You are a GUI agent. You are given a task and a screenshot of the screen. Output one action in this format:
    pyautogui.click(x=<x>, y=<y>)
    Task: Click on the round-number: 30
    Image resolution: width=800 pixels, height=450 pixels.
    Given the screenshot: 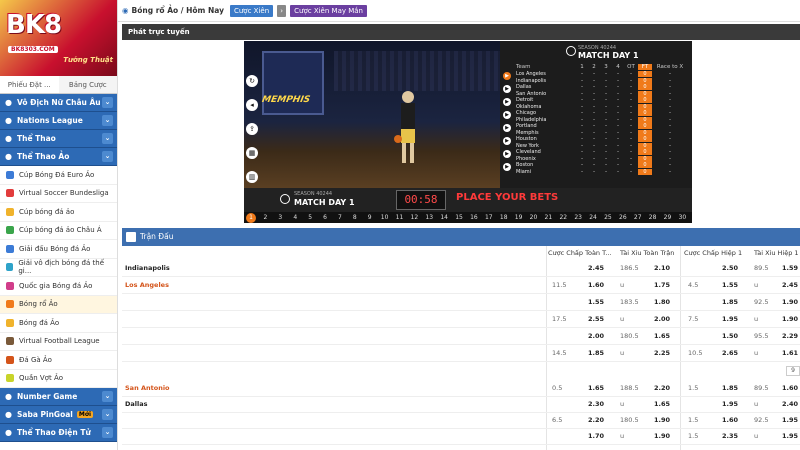 What is the action you would take?
    pyautogui.click(x=682, y=217)
    